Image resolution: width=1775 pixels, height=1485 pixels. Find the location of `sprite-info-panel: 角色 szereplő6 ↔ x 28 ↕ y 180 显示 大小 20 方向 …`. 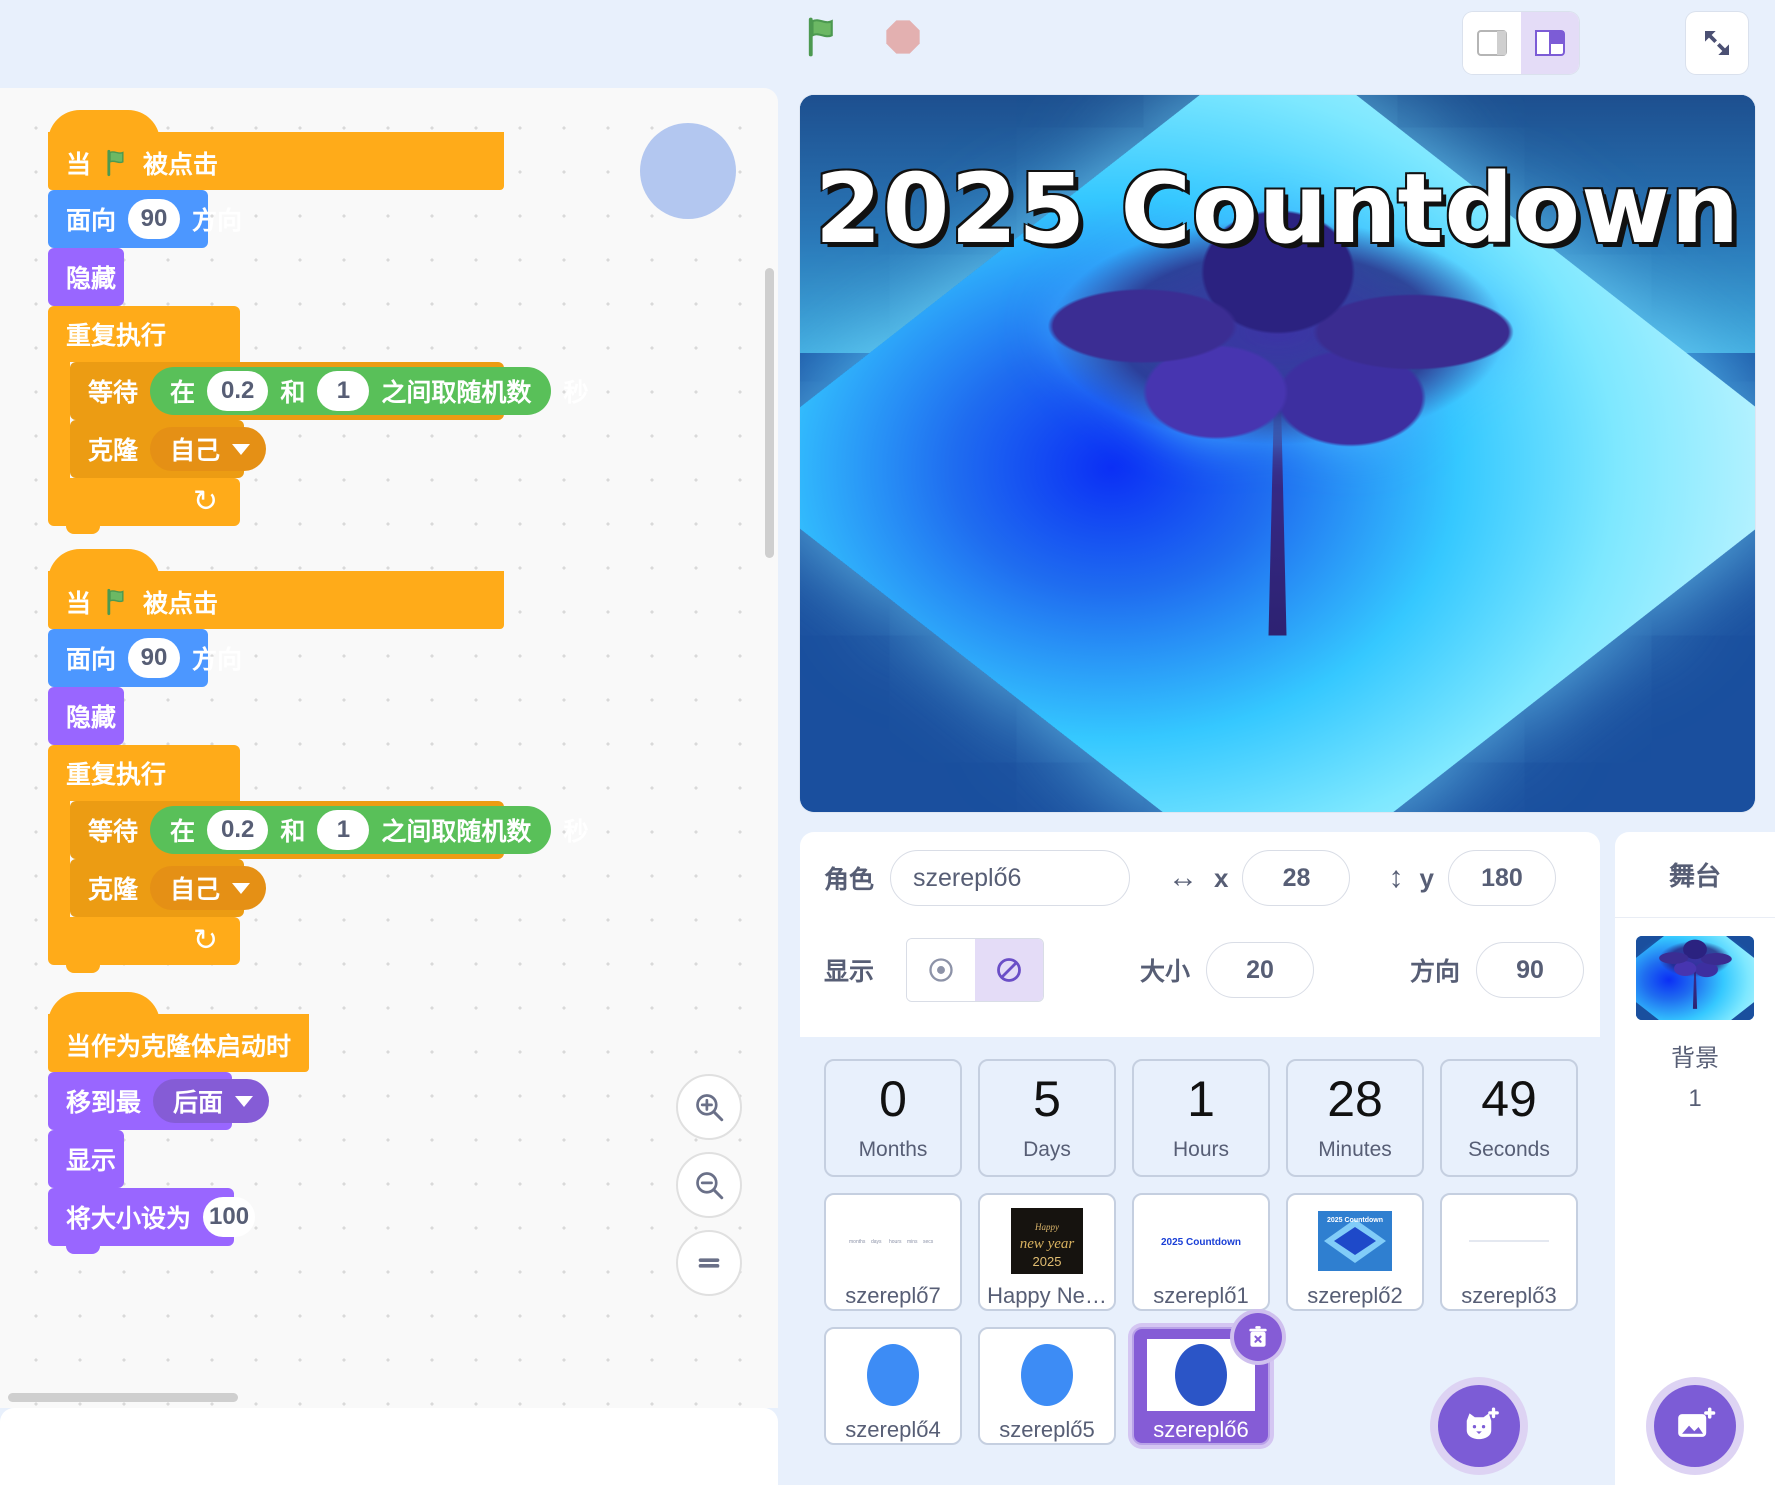

sprite-info-panel: 角色 szereplő6 ↔ x 28 ↕ y 180 显示 大小 20 方向 … is located at coordinates (1200, 934).